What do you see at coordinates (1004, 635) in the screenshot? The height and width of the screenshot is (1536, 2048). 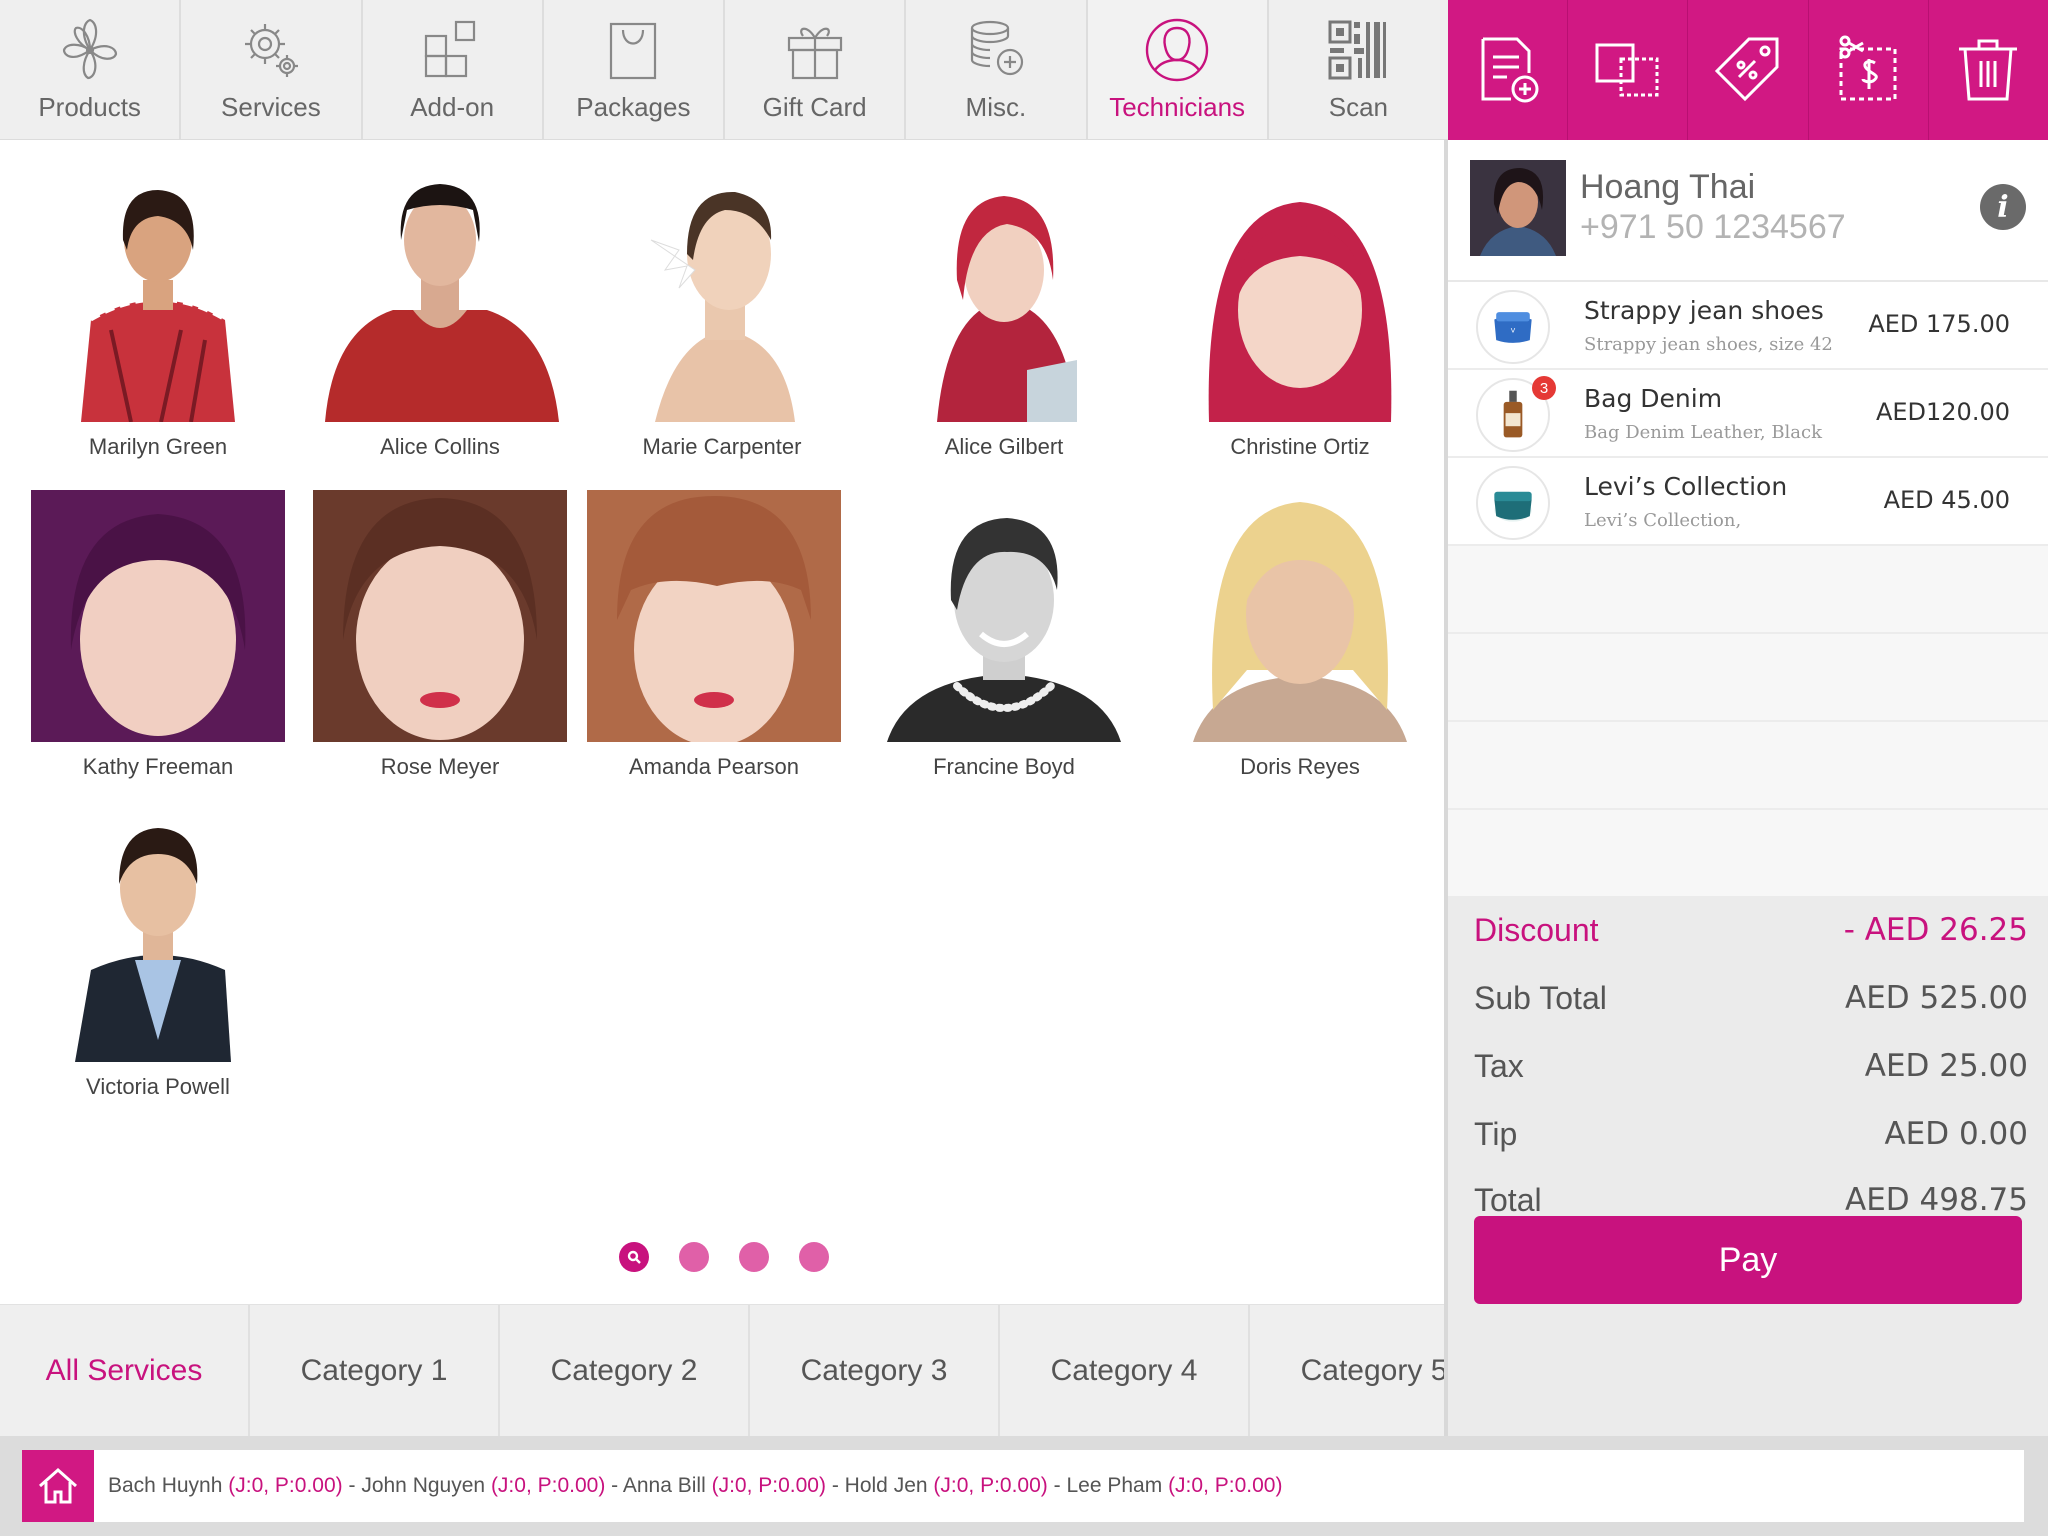 I see `technician-card: Francine Boyd` at bounding box center [1004, 635].